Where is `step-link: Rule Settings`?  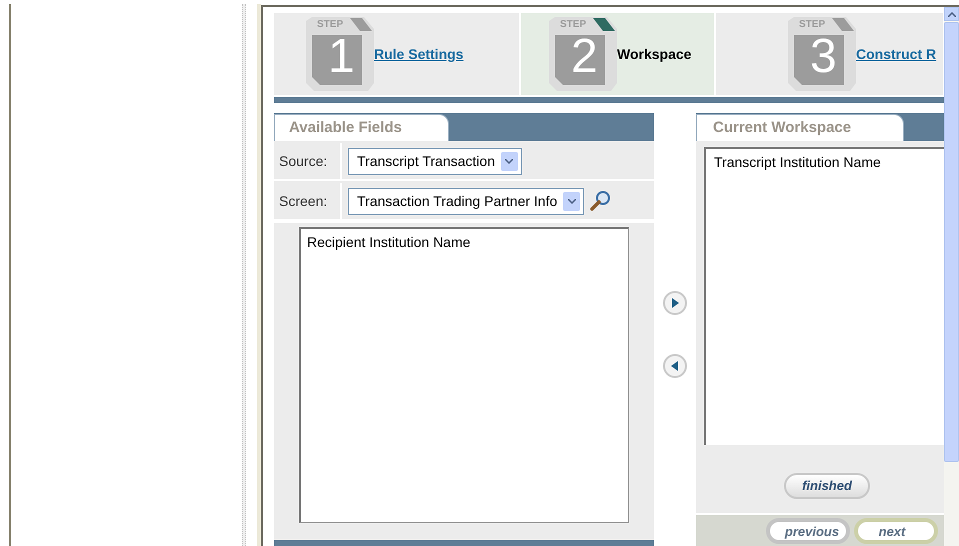
step-link: Rule Settings is located at coordinates (419, 54).